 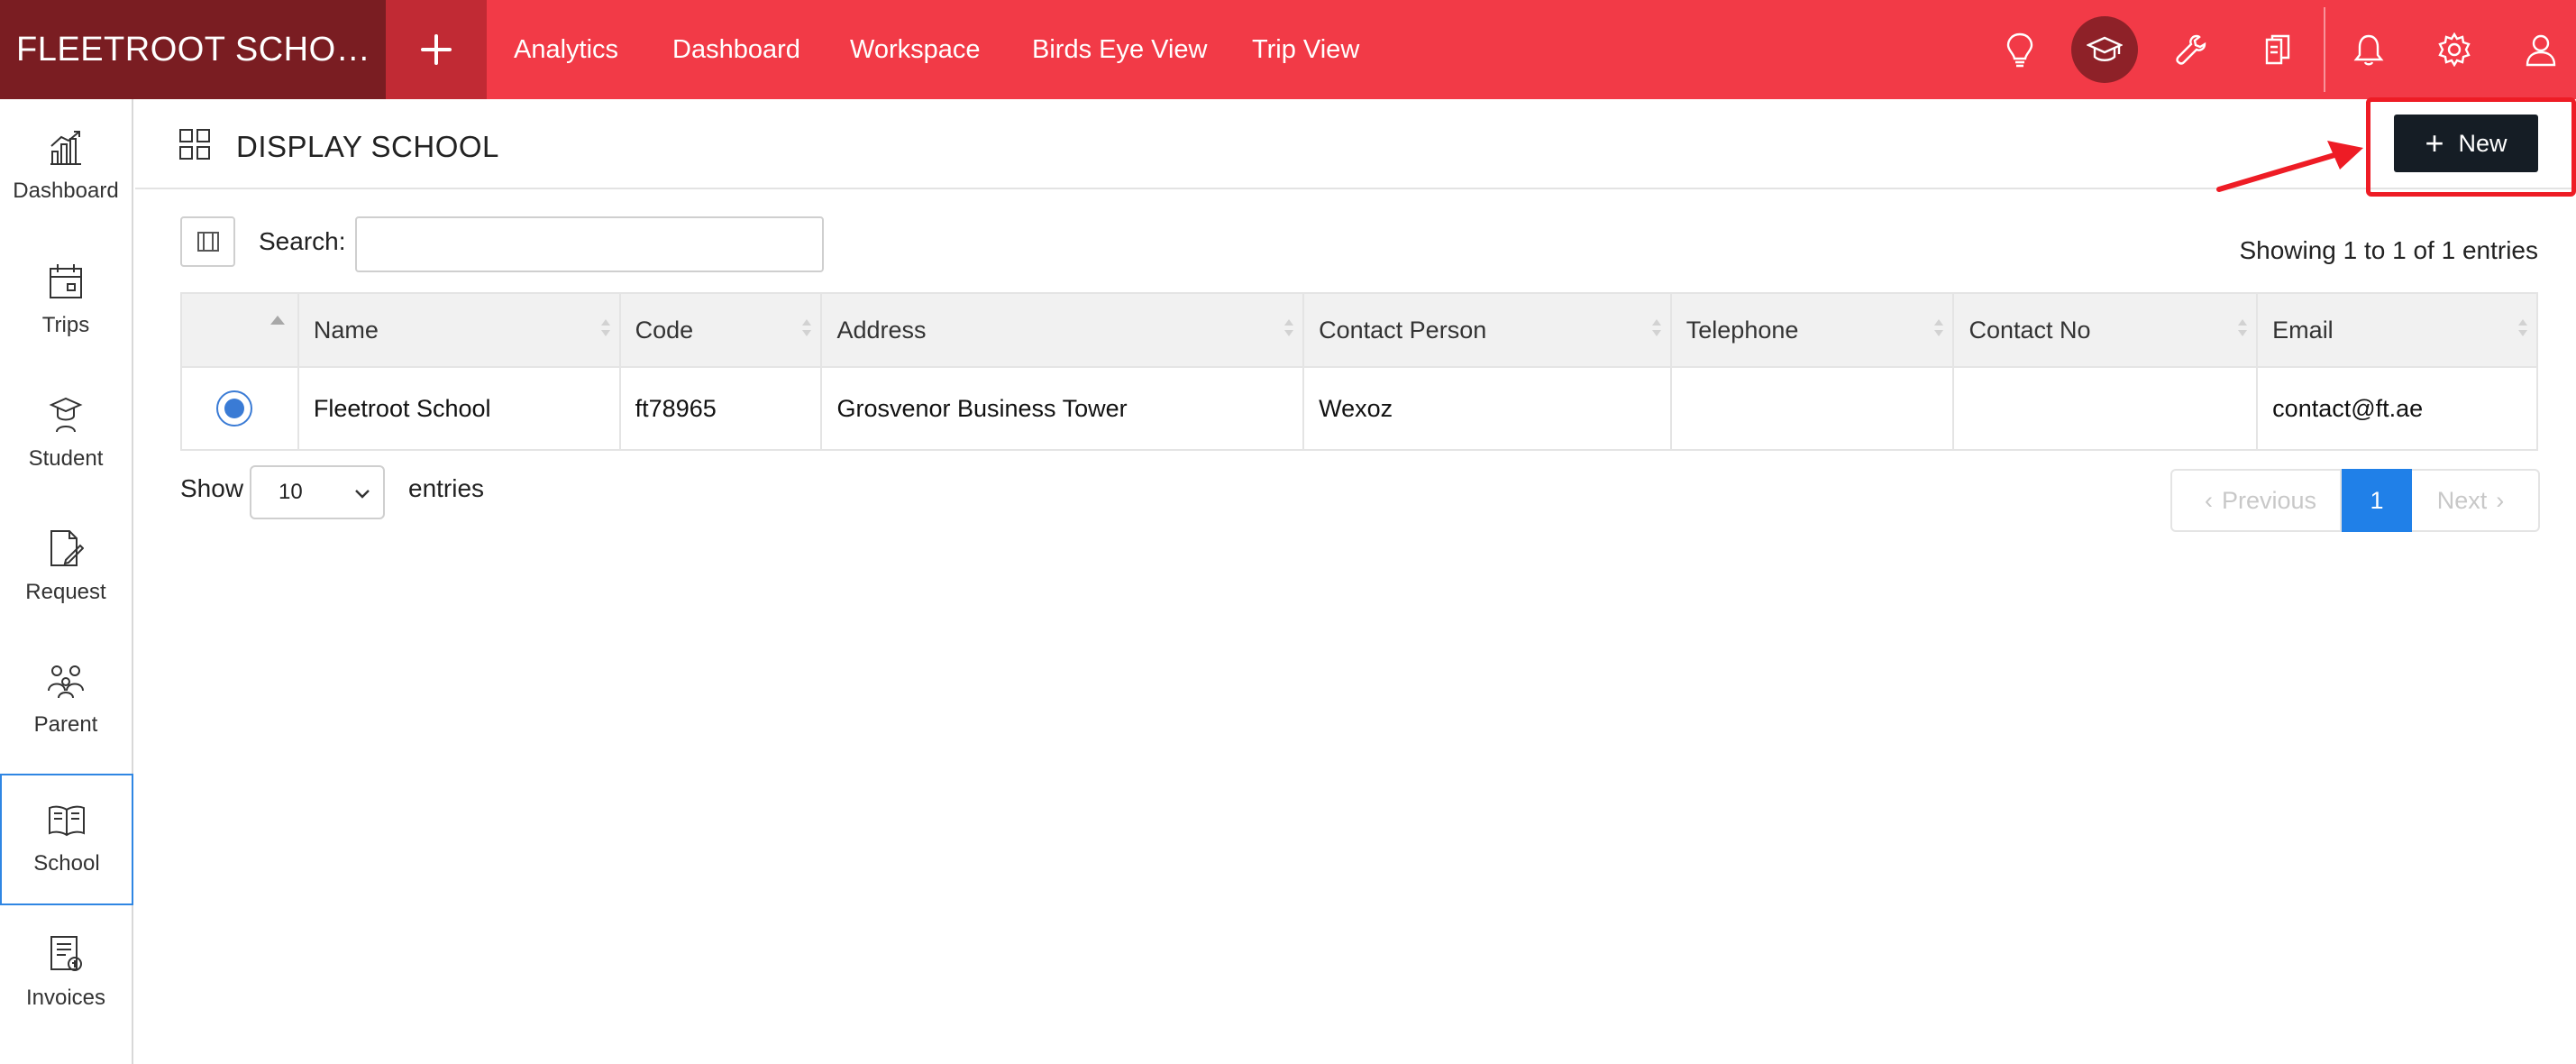 What do you see at coordinates (66, 458) in the screenshot?
I see `sidebar-item-label: Student` at bounding box center [66, 458].